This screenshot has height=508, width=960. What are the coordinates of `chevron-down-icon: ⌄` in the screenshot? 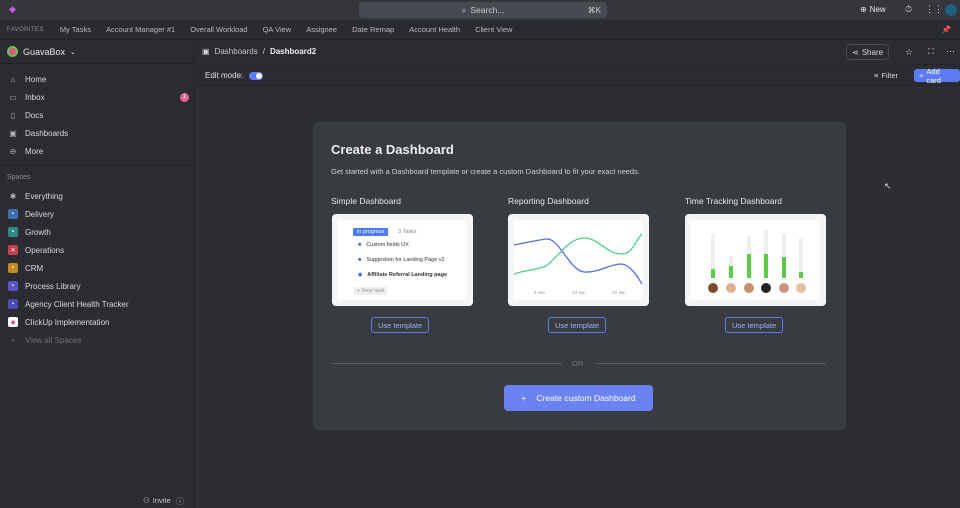 It's located at (73, 52).